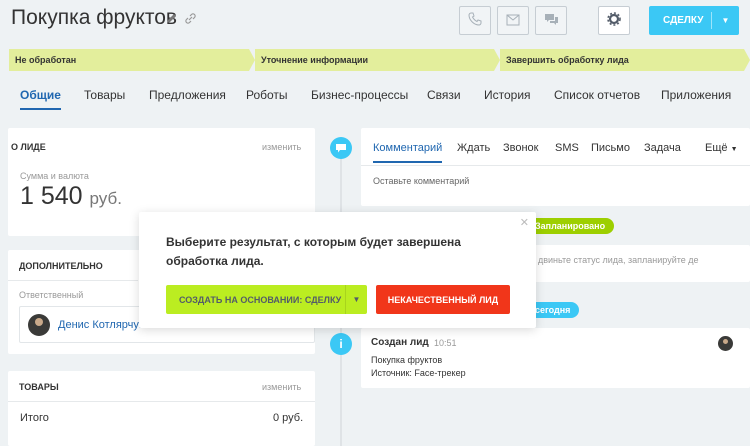 This screenshot has width=750, height=446. I want to click on create-deal-label: СОЗДАТЬ НА ОСНОВАНИИ: СДЕЛКУ, so click(260, 299).